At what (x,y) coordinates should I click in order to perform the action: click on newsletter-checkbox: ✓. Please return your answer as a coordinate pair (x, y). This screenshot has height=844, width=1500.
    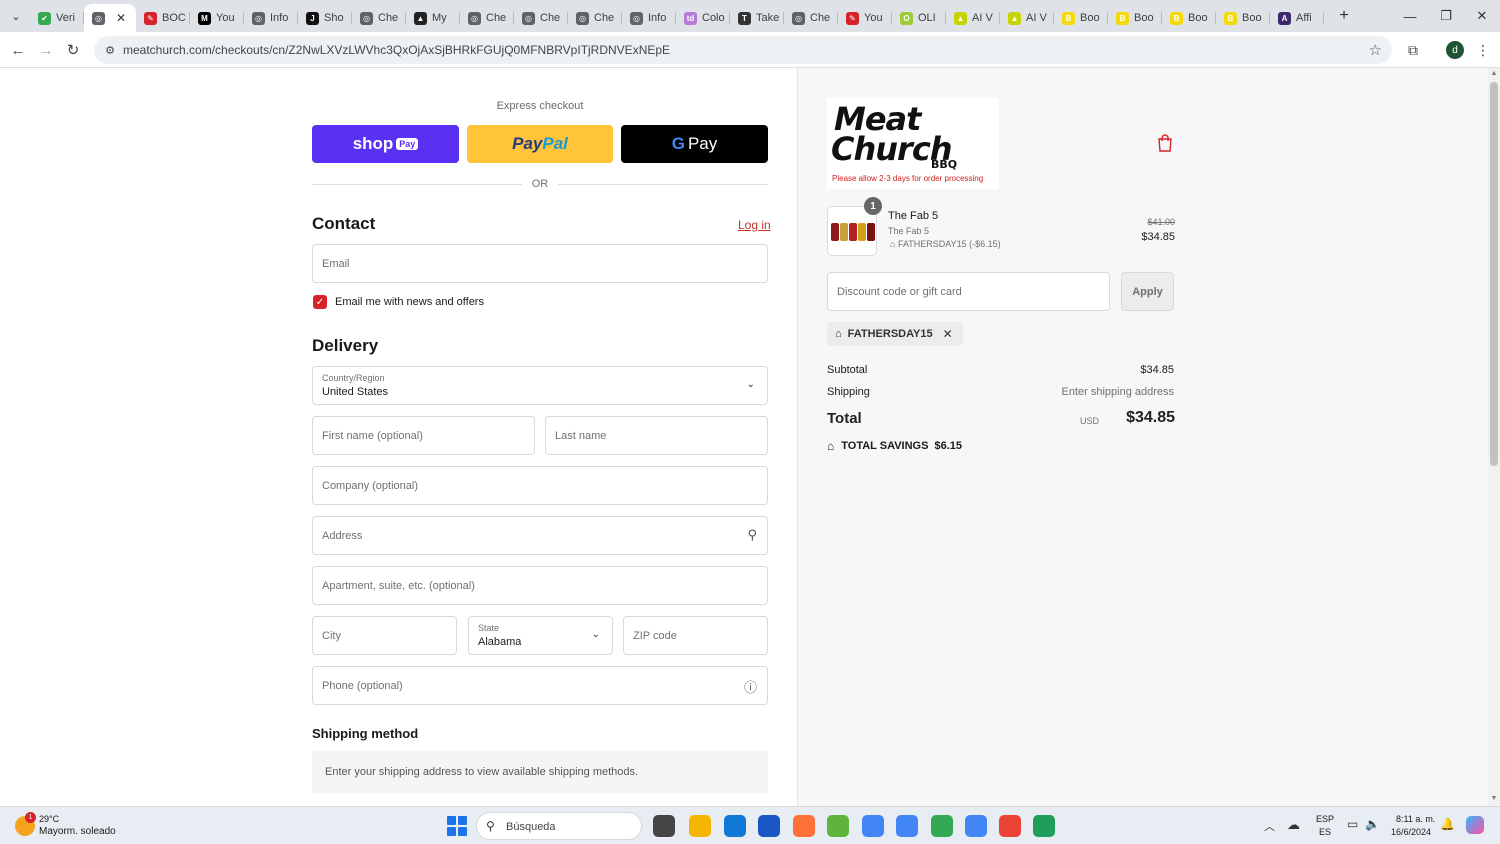
    Looking at the image, I should click on (320, 302).